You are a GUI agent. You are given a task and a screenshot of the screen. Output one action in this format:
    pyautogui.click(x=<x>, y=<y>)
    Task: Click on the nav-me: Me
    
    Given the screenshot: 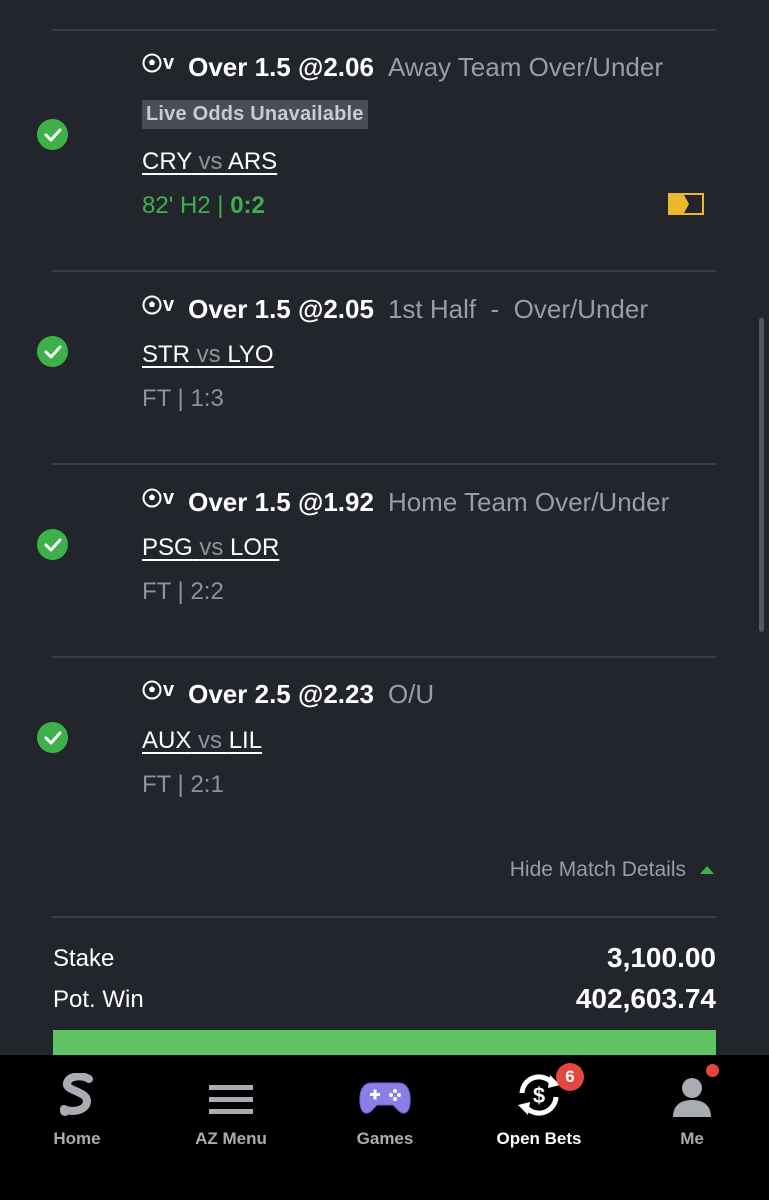 What is the action you would take?
    pyautogui.click(x=692, y=1105)
    